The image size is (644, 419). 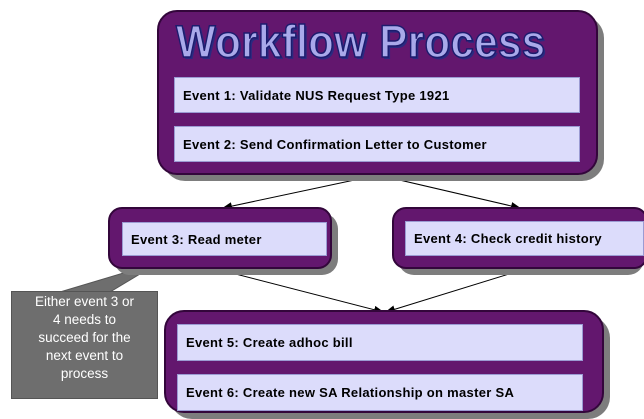 What do you see at coordinates (84, 337) in the screenshot?
I see `note-line: succeed for the` at bounding box center [84, 337].